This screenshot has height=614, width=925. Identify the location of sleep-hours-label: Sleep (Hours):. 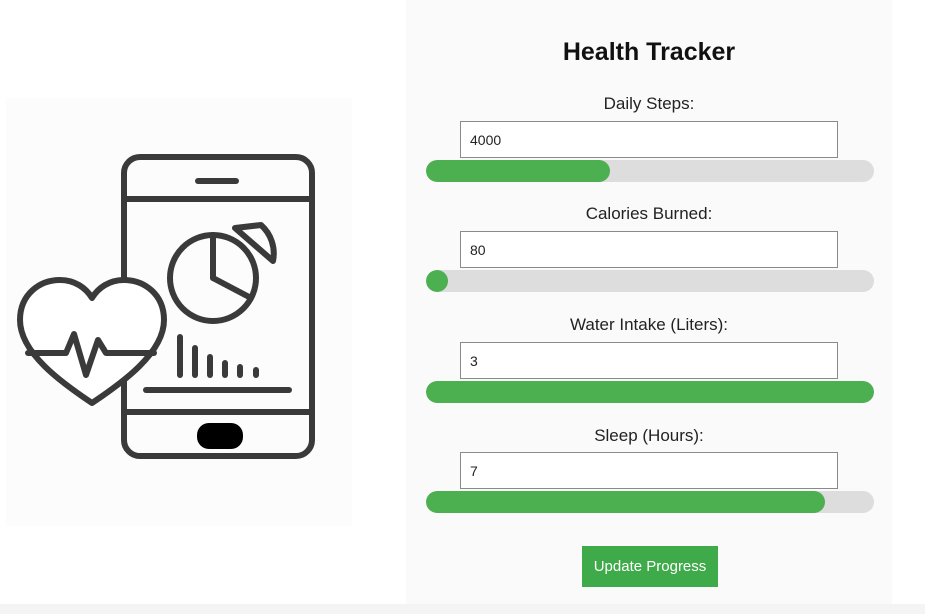
(649, 435).